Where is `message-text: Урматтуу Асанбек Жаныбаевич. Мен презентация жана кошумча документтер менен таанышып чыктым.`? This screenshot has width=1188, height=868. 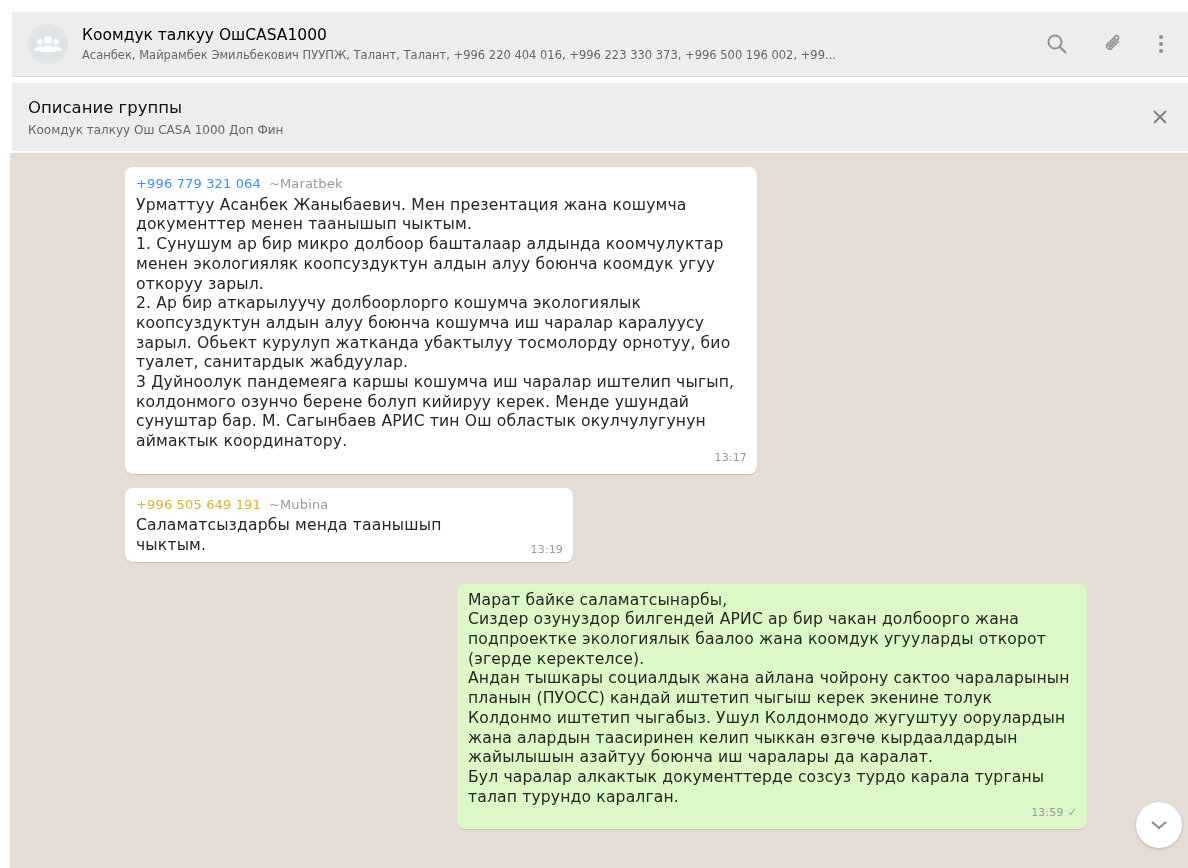 message-text: Урматтуу Асанбек Жаныбаевич. Мен презентация жана кошумча документтер менен таанышып чыктым. is located at coordinates (412, 215).